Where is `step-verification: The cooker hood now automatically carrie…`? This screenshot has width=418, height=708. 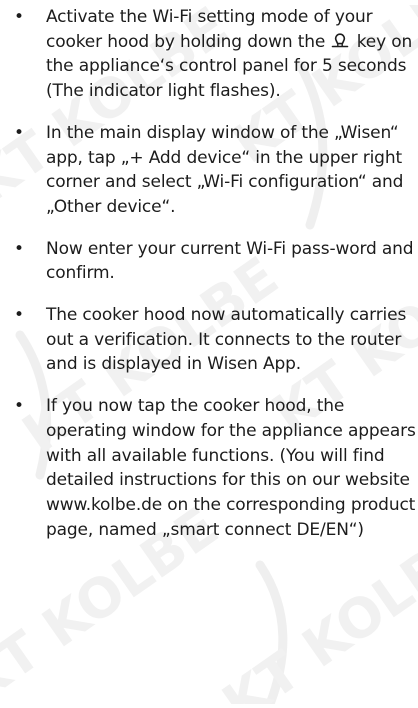 step-verification: The cooker hood now automatically carrie… is located at coordinates (216, 340).